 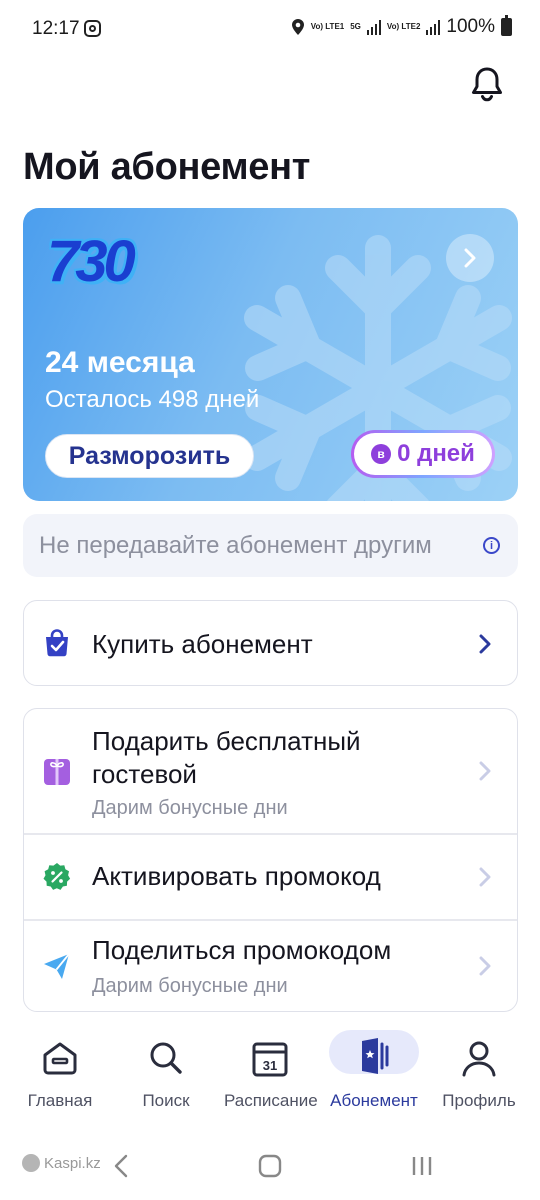 What do you see at coordinates (479, 1059) in the screenshot?
I see `profile-icon` at bounding box center [479, 1059].